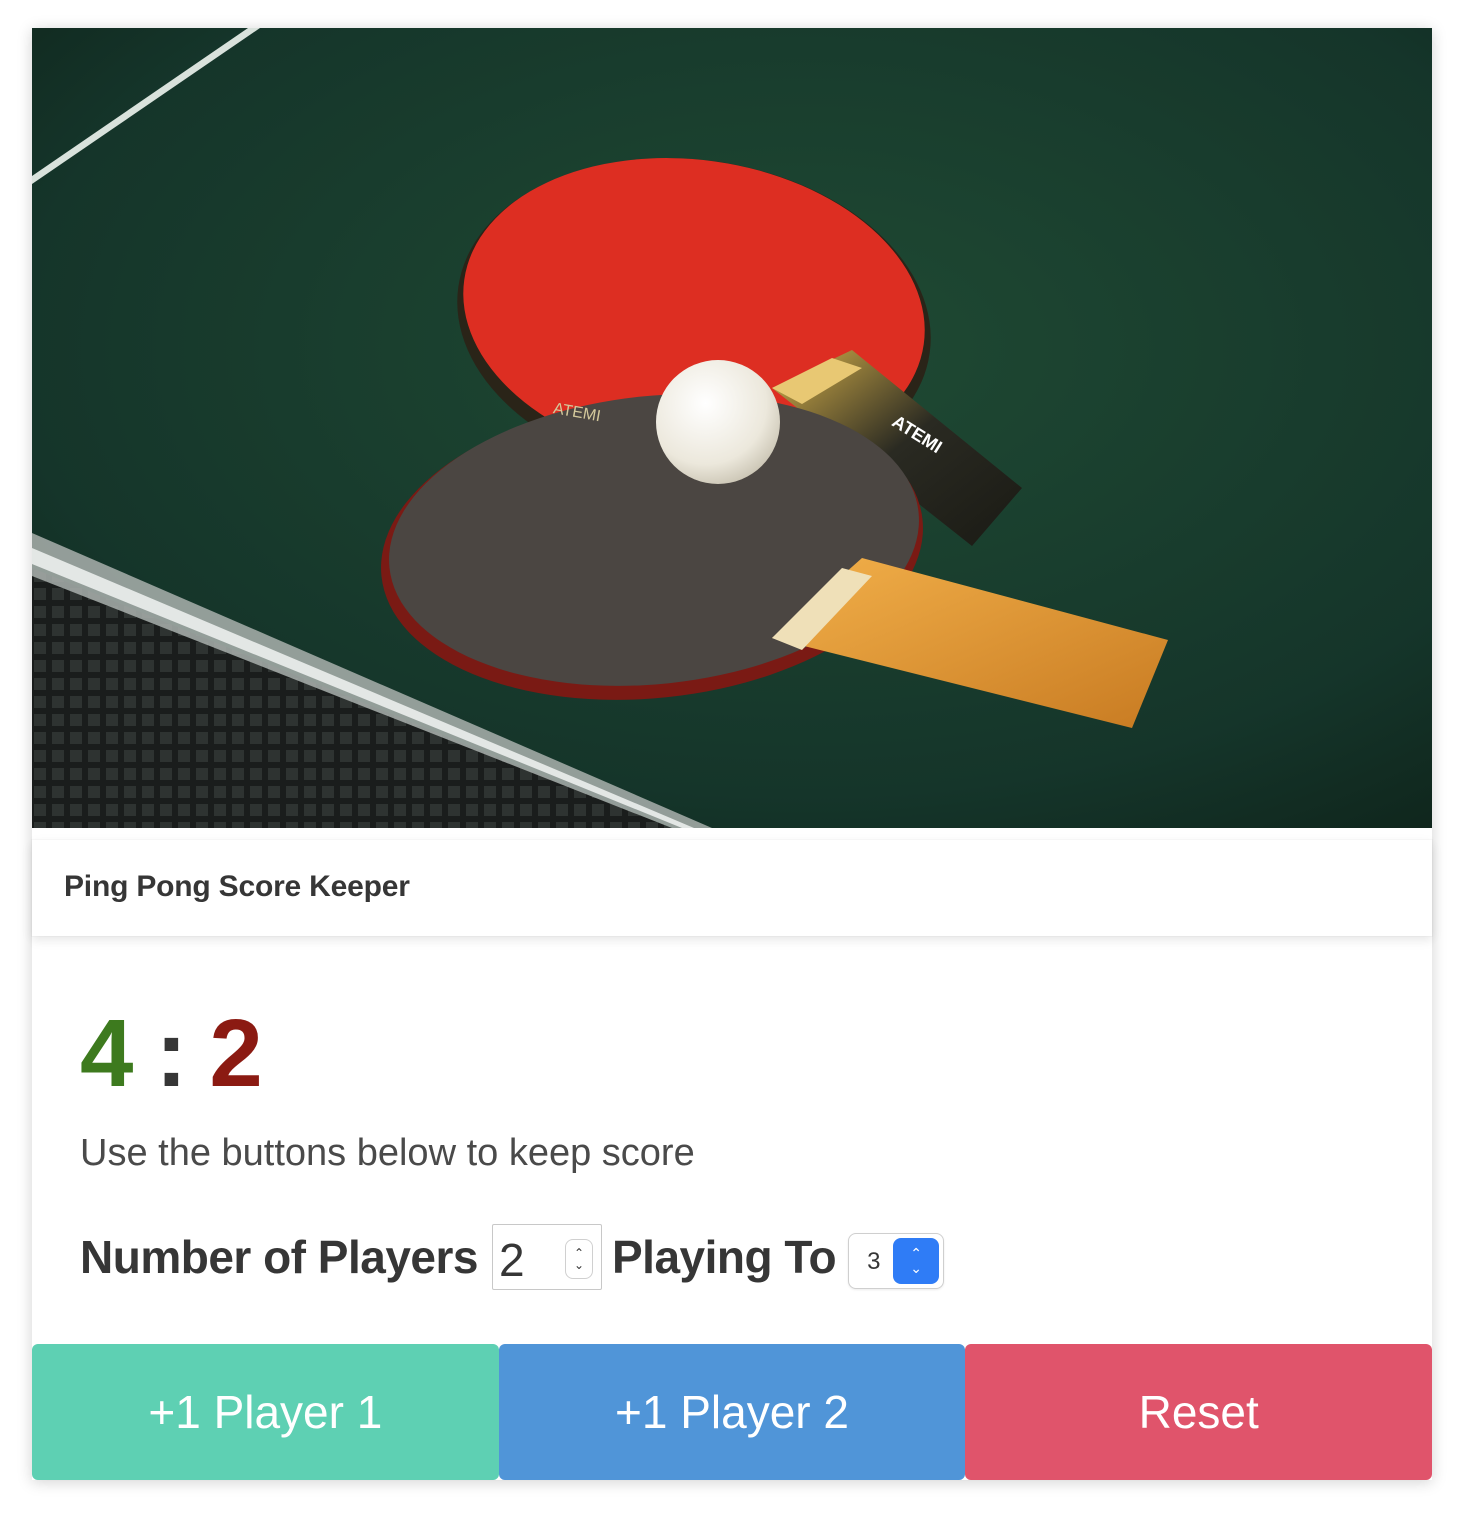 The width and height of the screenshot is (1464, 1514). What do you see at coordinates (732, 888) in the screenshot?
I see `card-header: Ping Pong Score Keeper` at bounding box center [732, 888].